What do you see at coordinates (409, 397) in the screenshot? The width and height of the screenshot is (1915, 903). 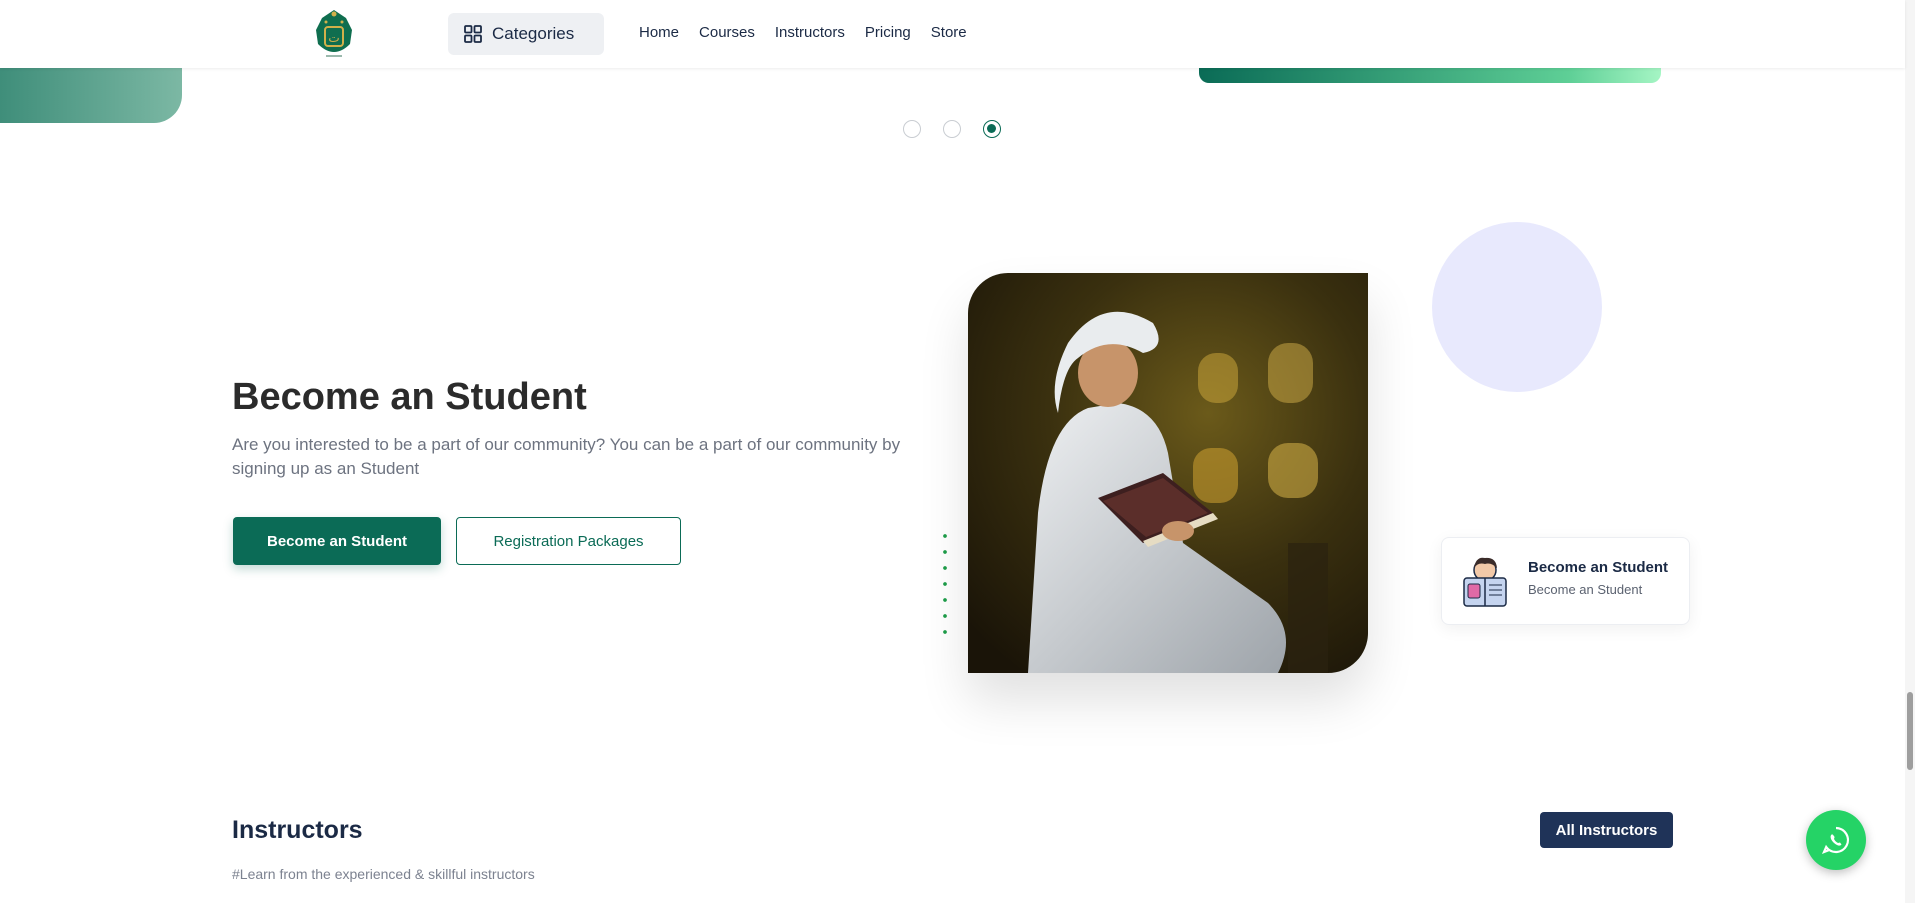 I see `hero-title: Become an Student` at bounding box center [409, 397].